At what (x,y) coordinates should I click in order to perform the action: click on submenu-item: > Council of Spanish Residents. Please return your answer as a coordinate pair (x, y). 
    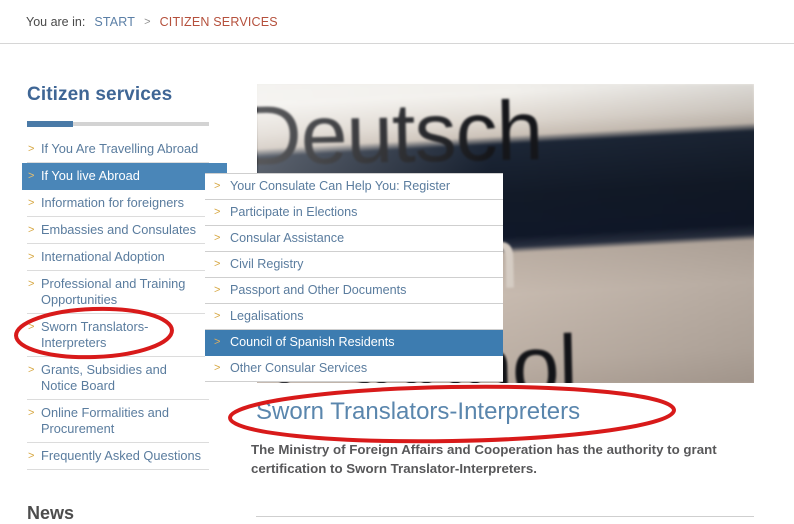
    Looking at the image, I should click on (354, 343).